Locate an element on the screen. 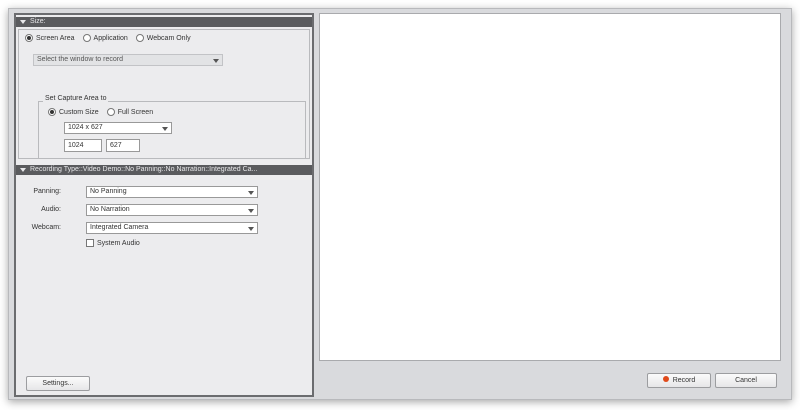  source-radio-group: Screen Area Application Webcam Only is located at coordinates (112, 38).